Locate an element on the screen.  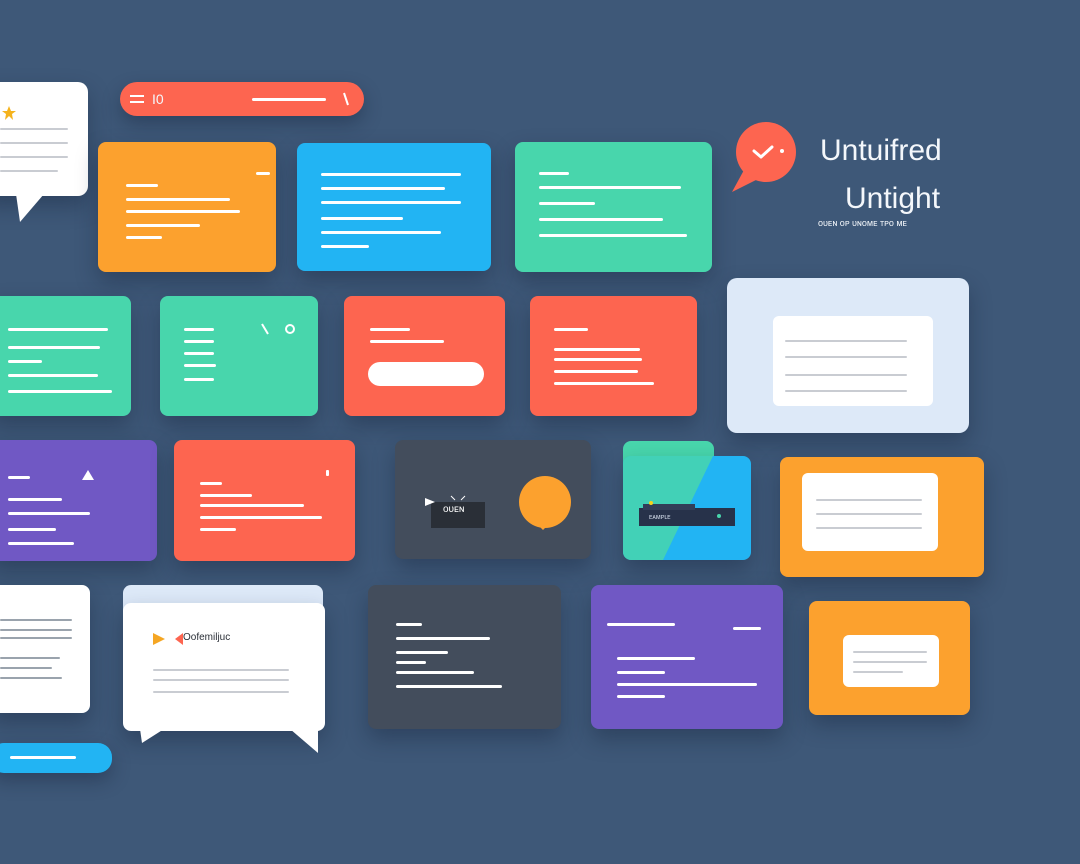
green-small-card is located at coordinates (239, 356).